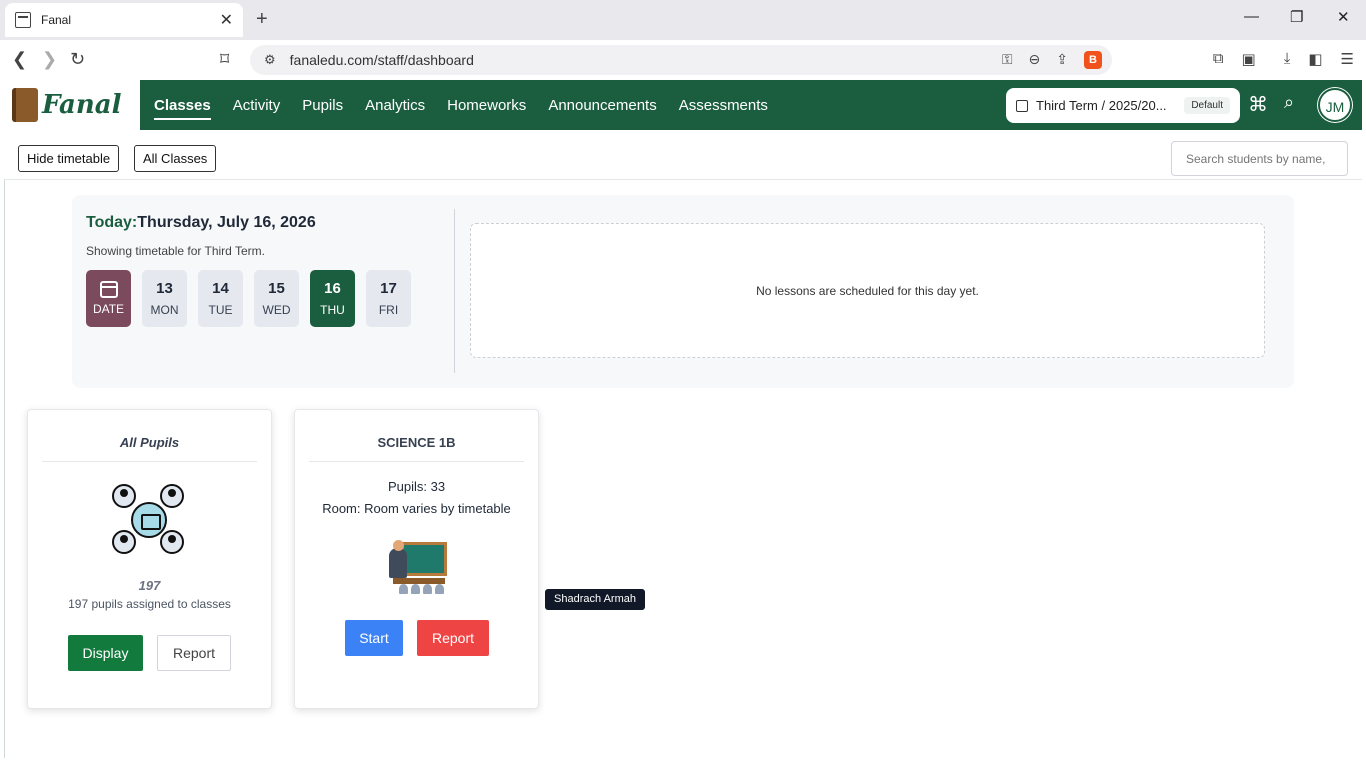 This screenshot has height=768, width=1366. What do you see at coordinates (388, 310) in the screenshot?
I see `day-name: FRI` at bounding box center [388, 310].